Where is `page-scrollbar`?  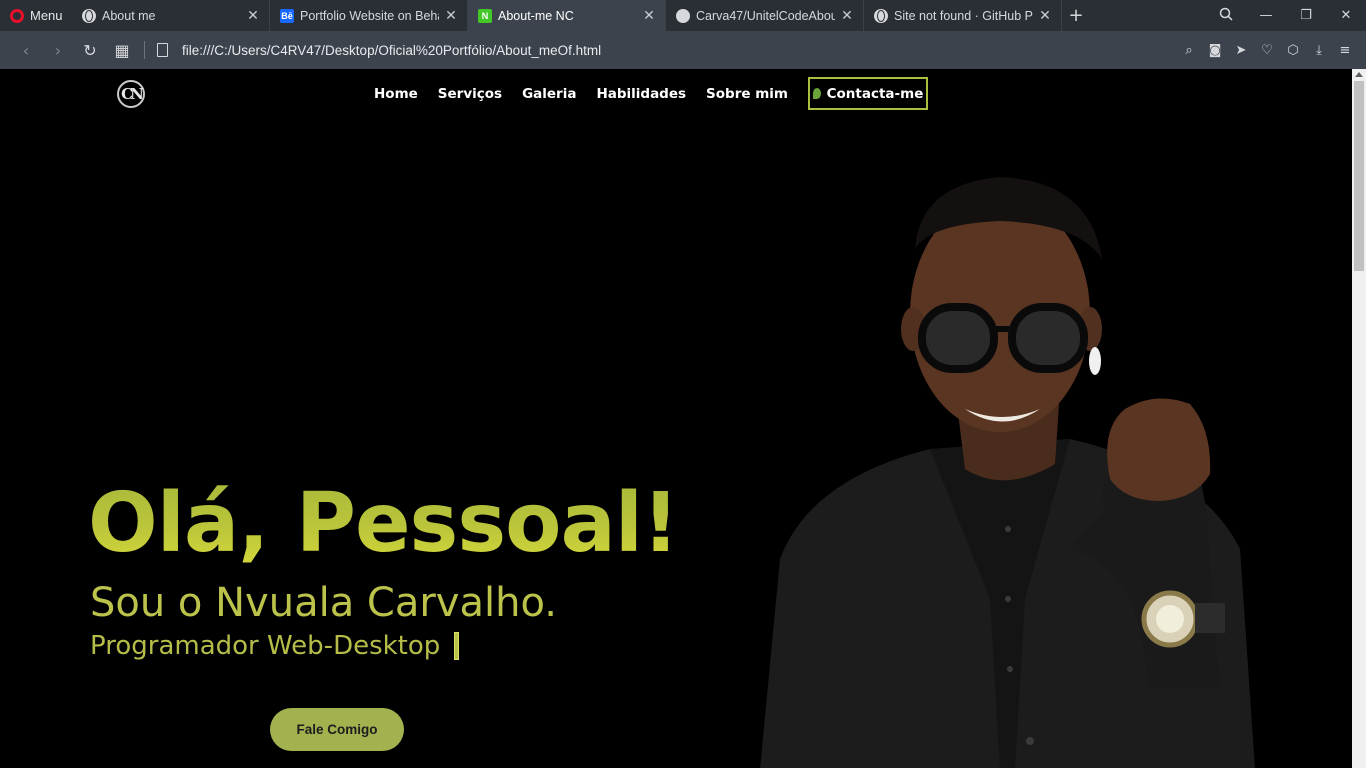 page-scrollbar is located at coordinates (1359, 418).